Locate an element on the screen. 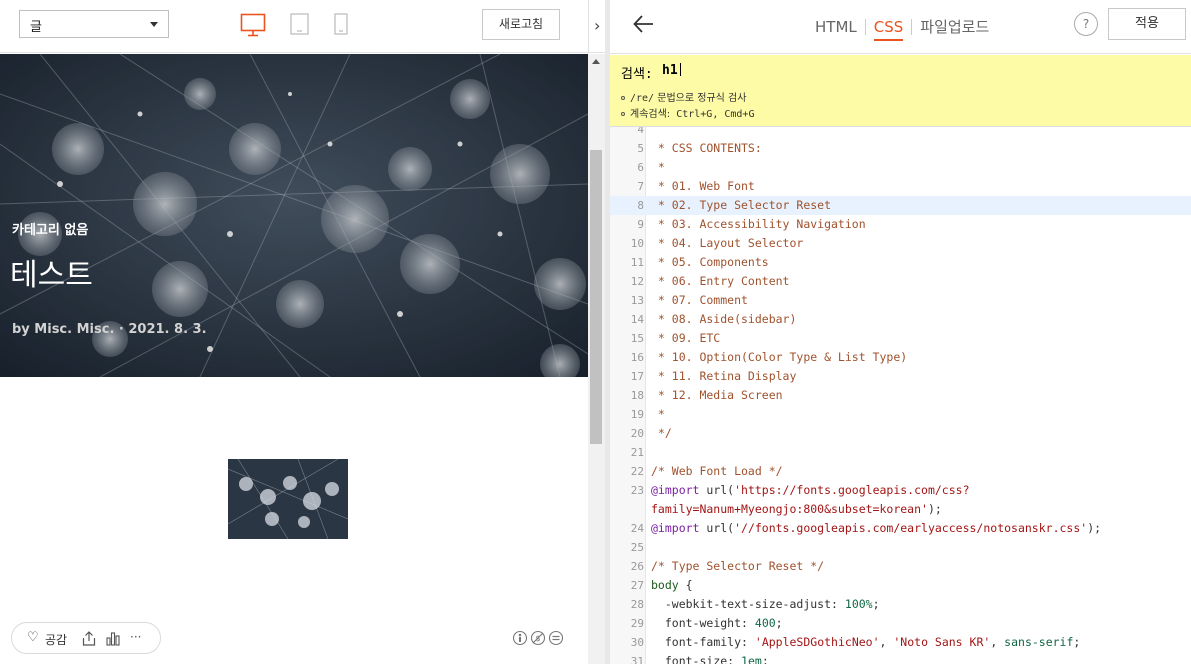 The height and width of the screenshot is (664, 1191). line-number: 18 is located at coordinates (637, 395).